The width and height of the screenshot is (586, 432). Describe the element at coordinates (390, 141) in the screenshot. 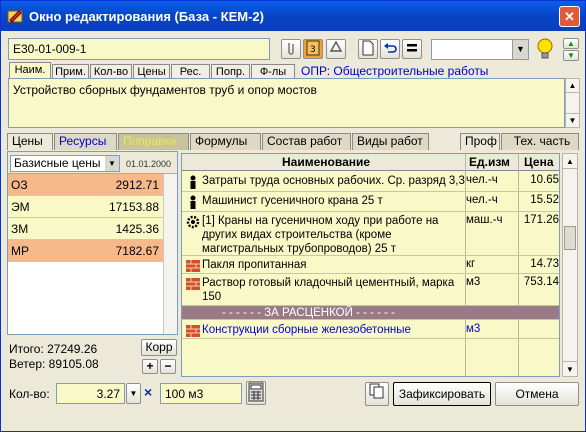

I see `tab-work-types: Виды работ` at that location.